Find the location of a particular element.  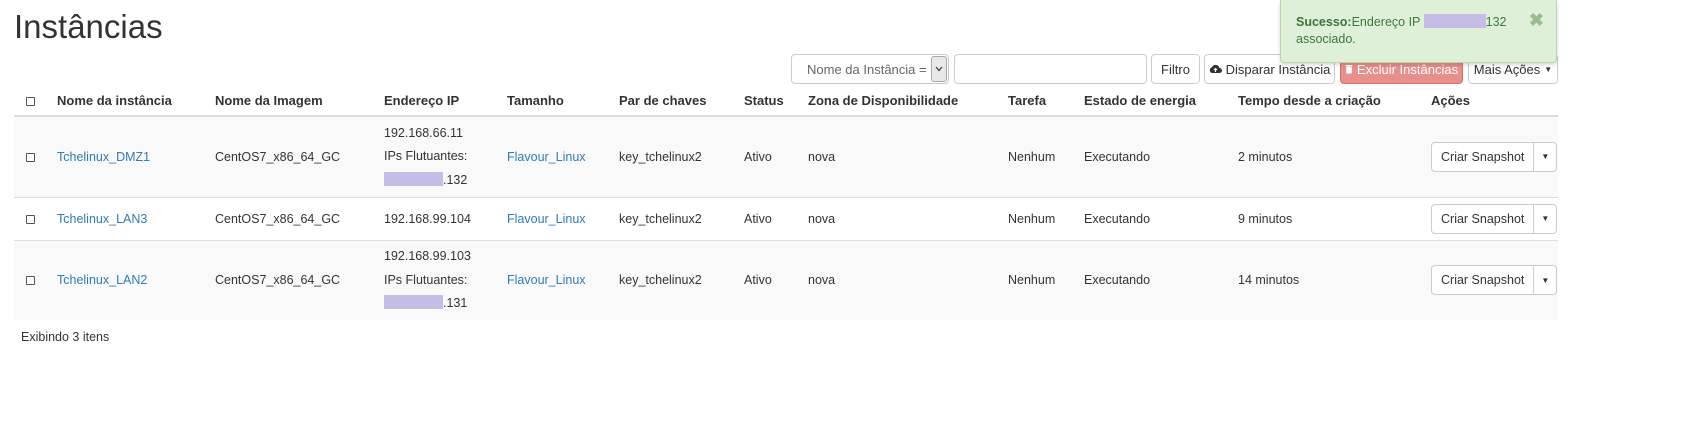

items-count: Exibindo 3 itens is located at coordinates (65, 337).